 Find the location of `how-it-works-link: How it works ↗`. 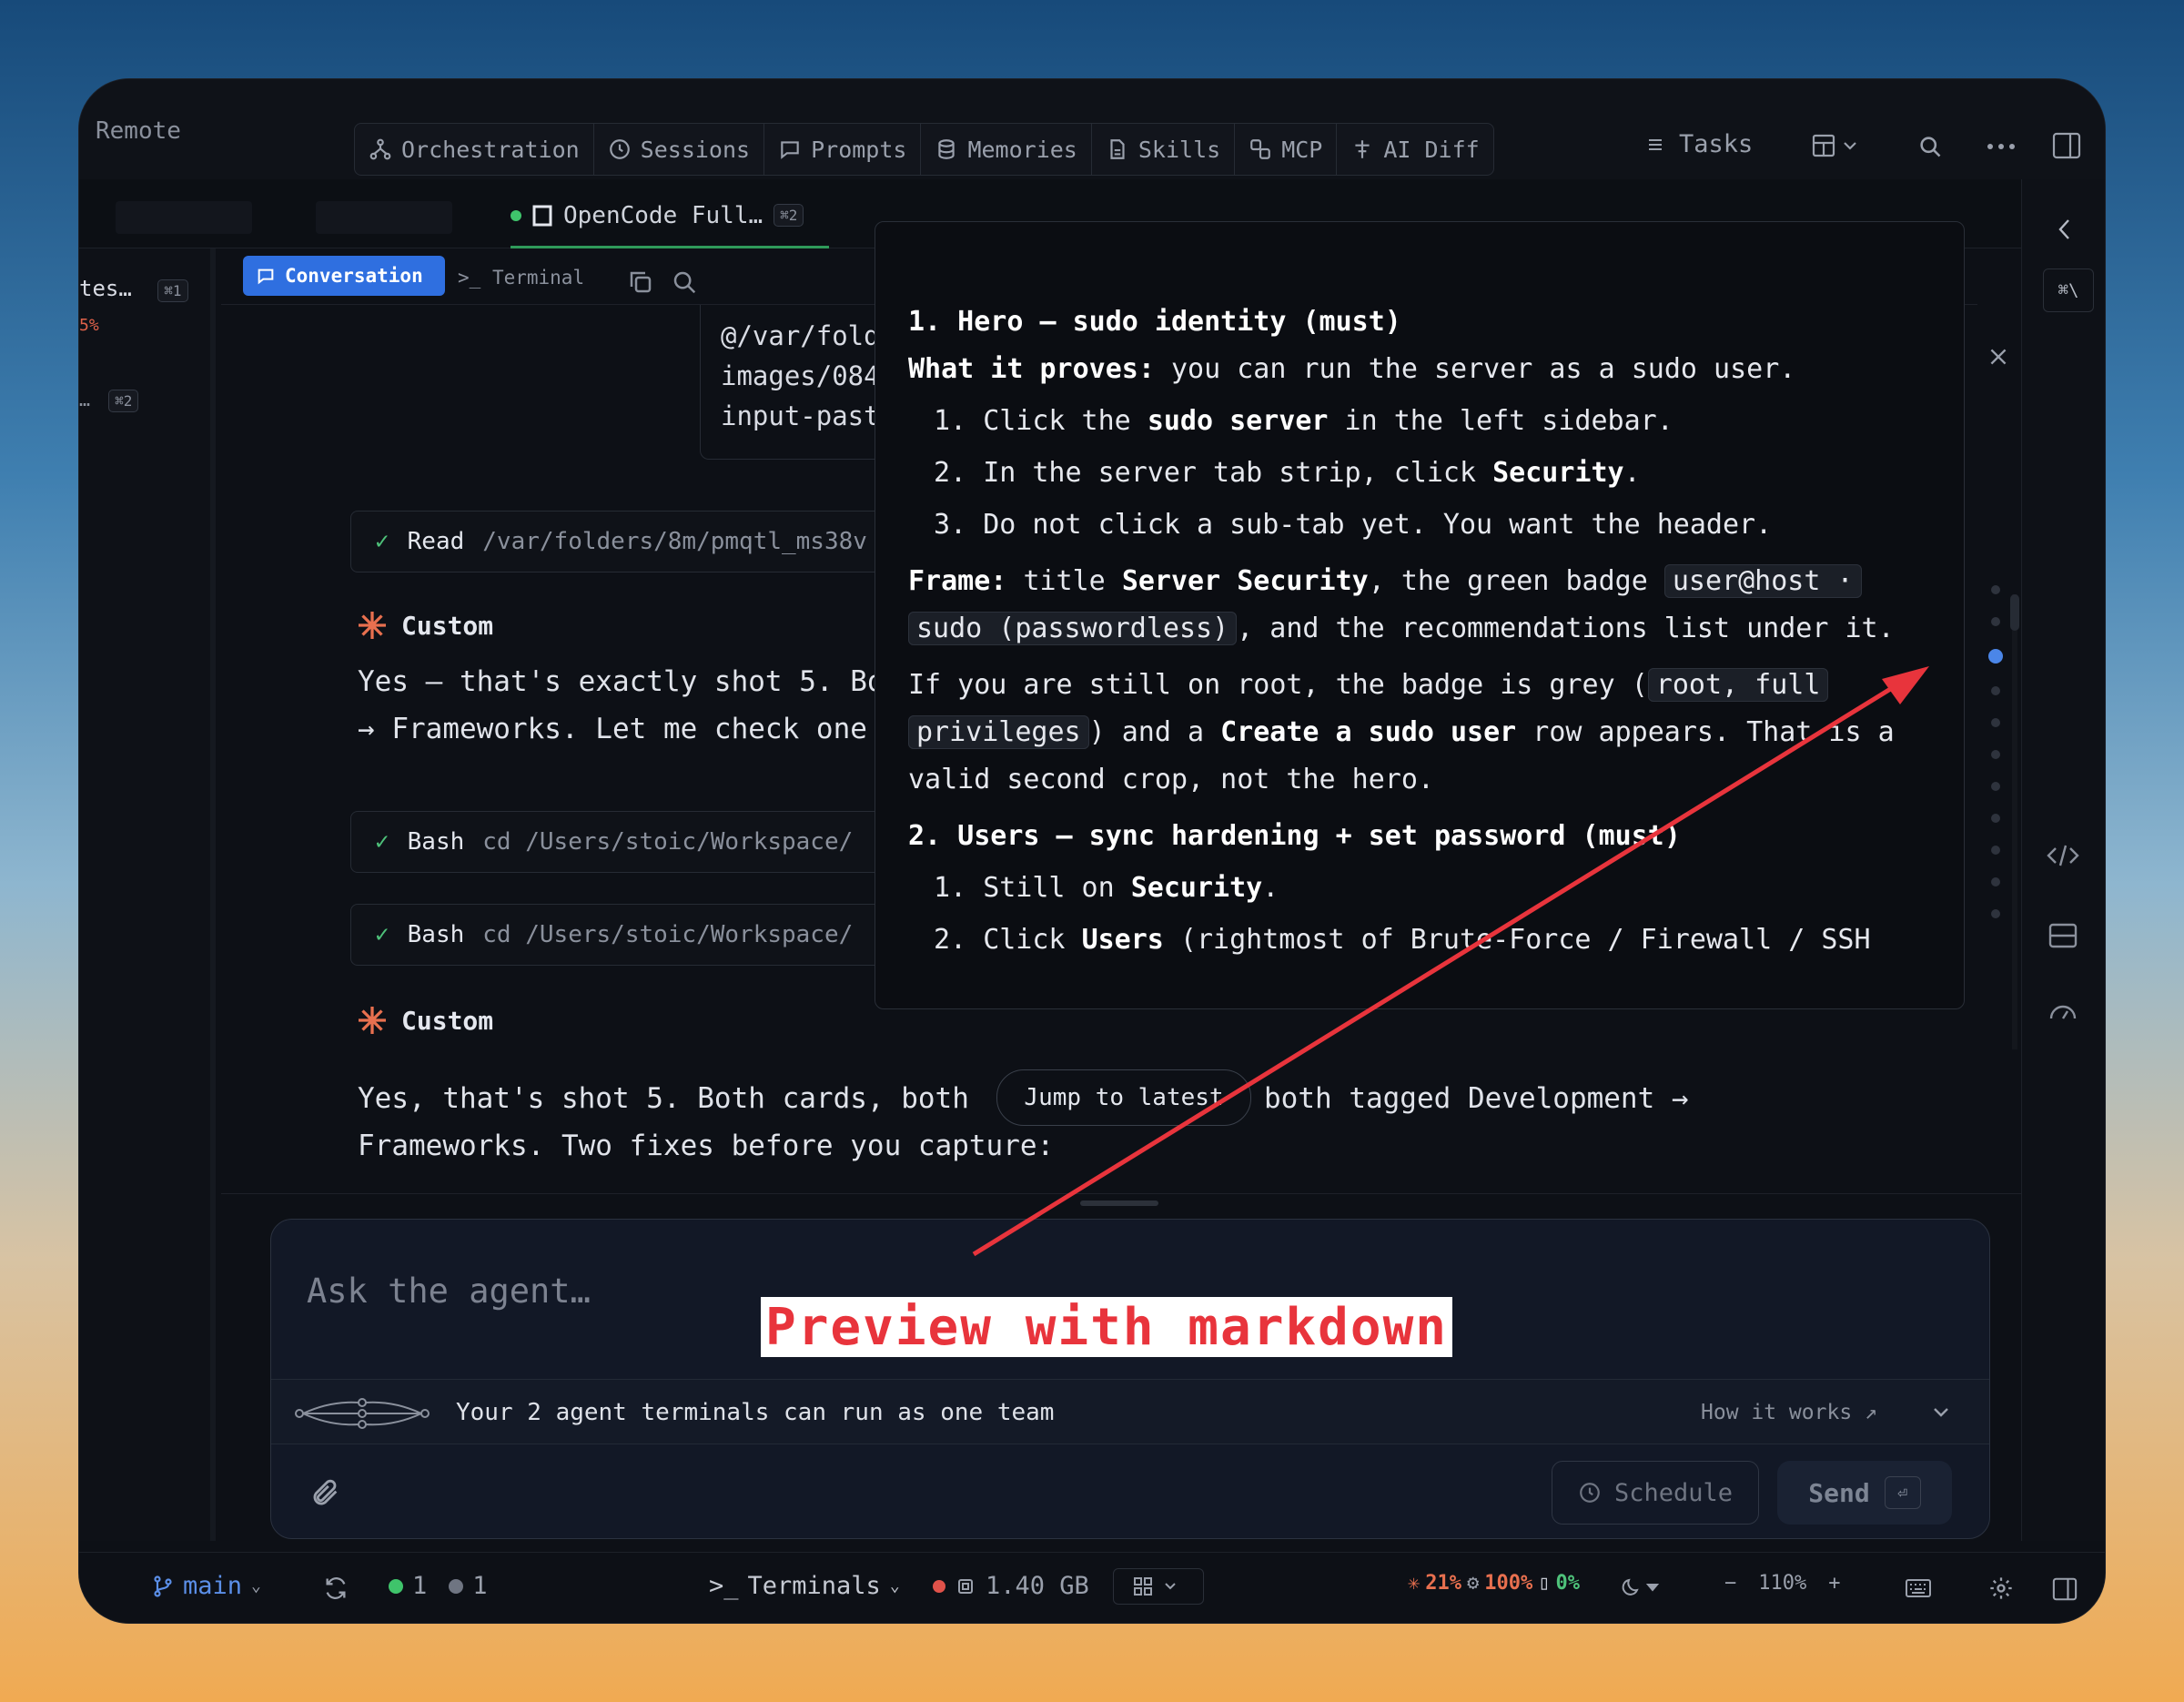

how-it-works-link: How it works ↗ is located at coordinates (1789, 1412).